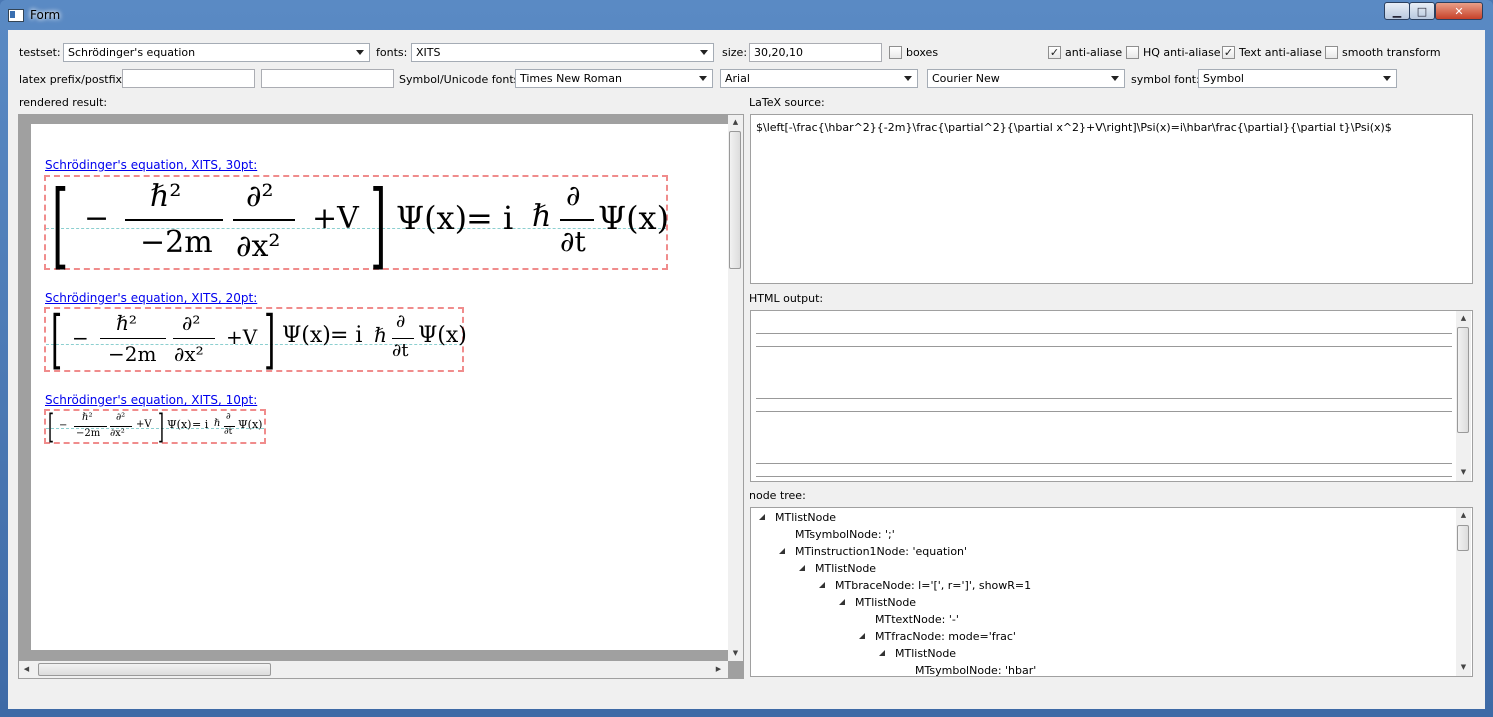 This screenshot has height=717, width=1493. I want to click on maximize-button: □, so click(1422, 11).